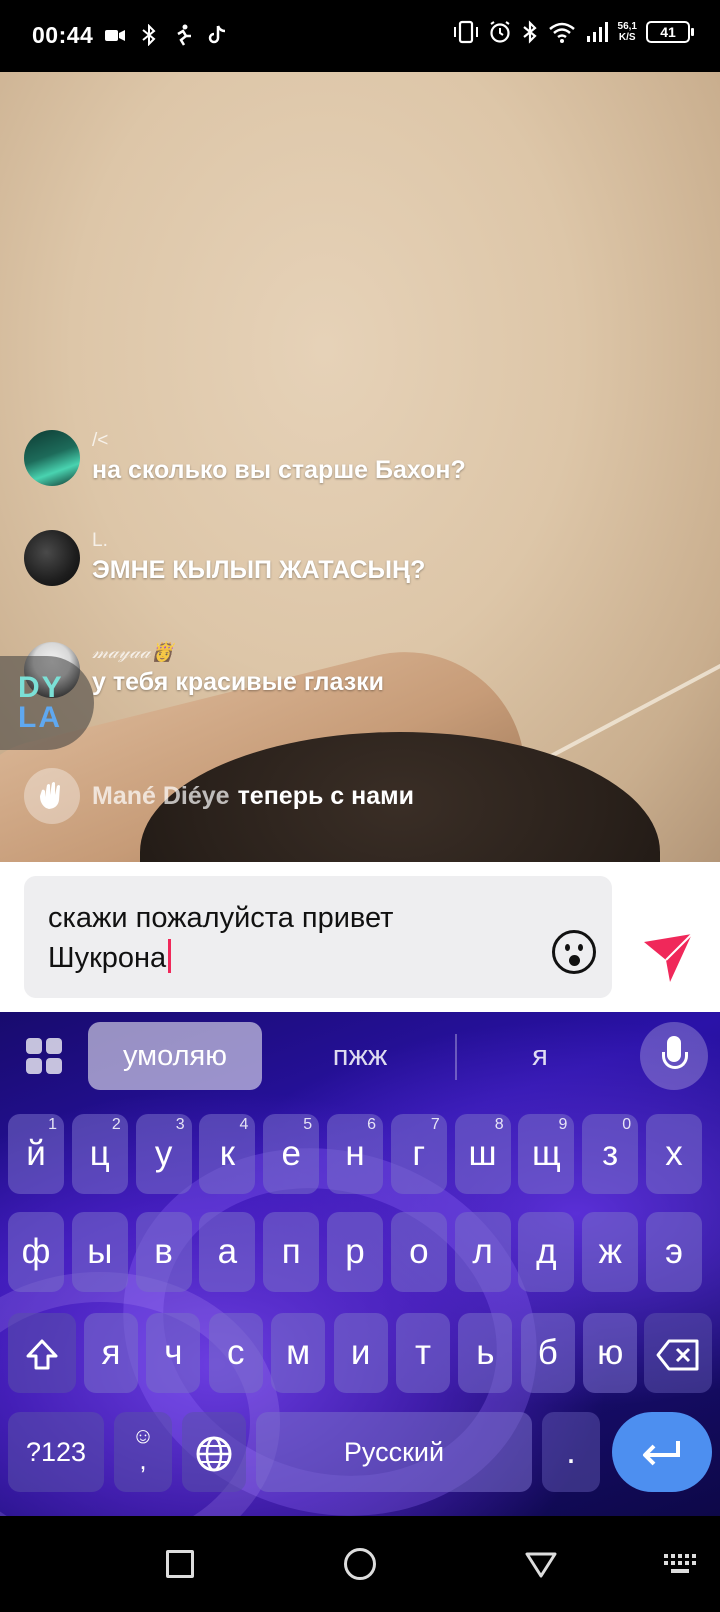  Describe the element at coordinates (279, 470) in the screenshot. I see `comment-text: на сколько вы старше Бахон?` at that location.